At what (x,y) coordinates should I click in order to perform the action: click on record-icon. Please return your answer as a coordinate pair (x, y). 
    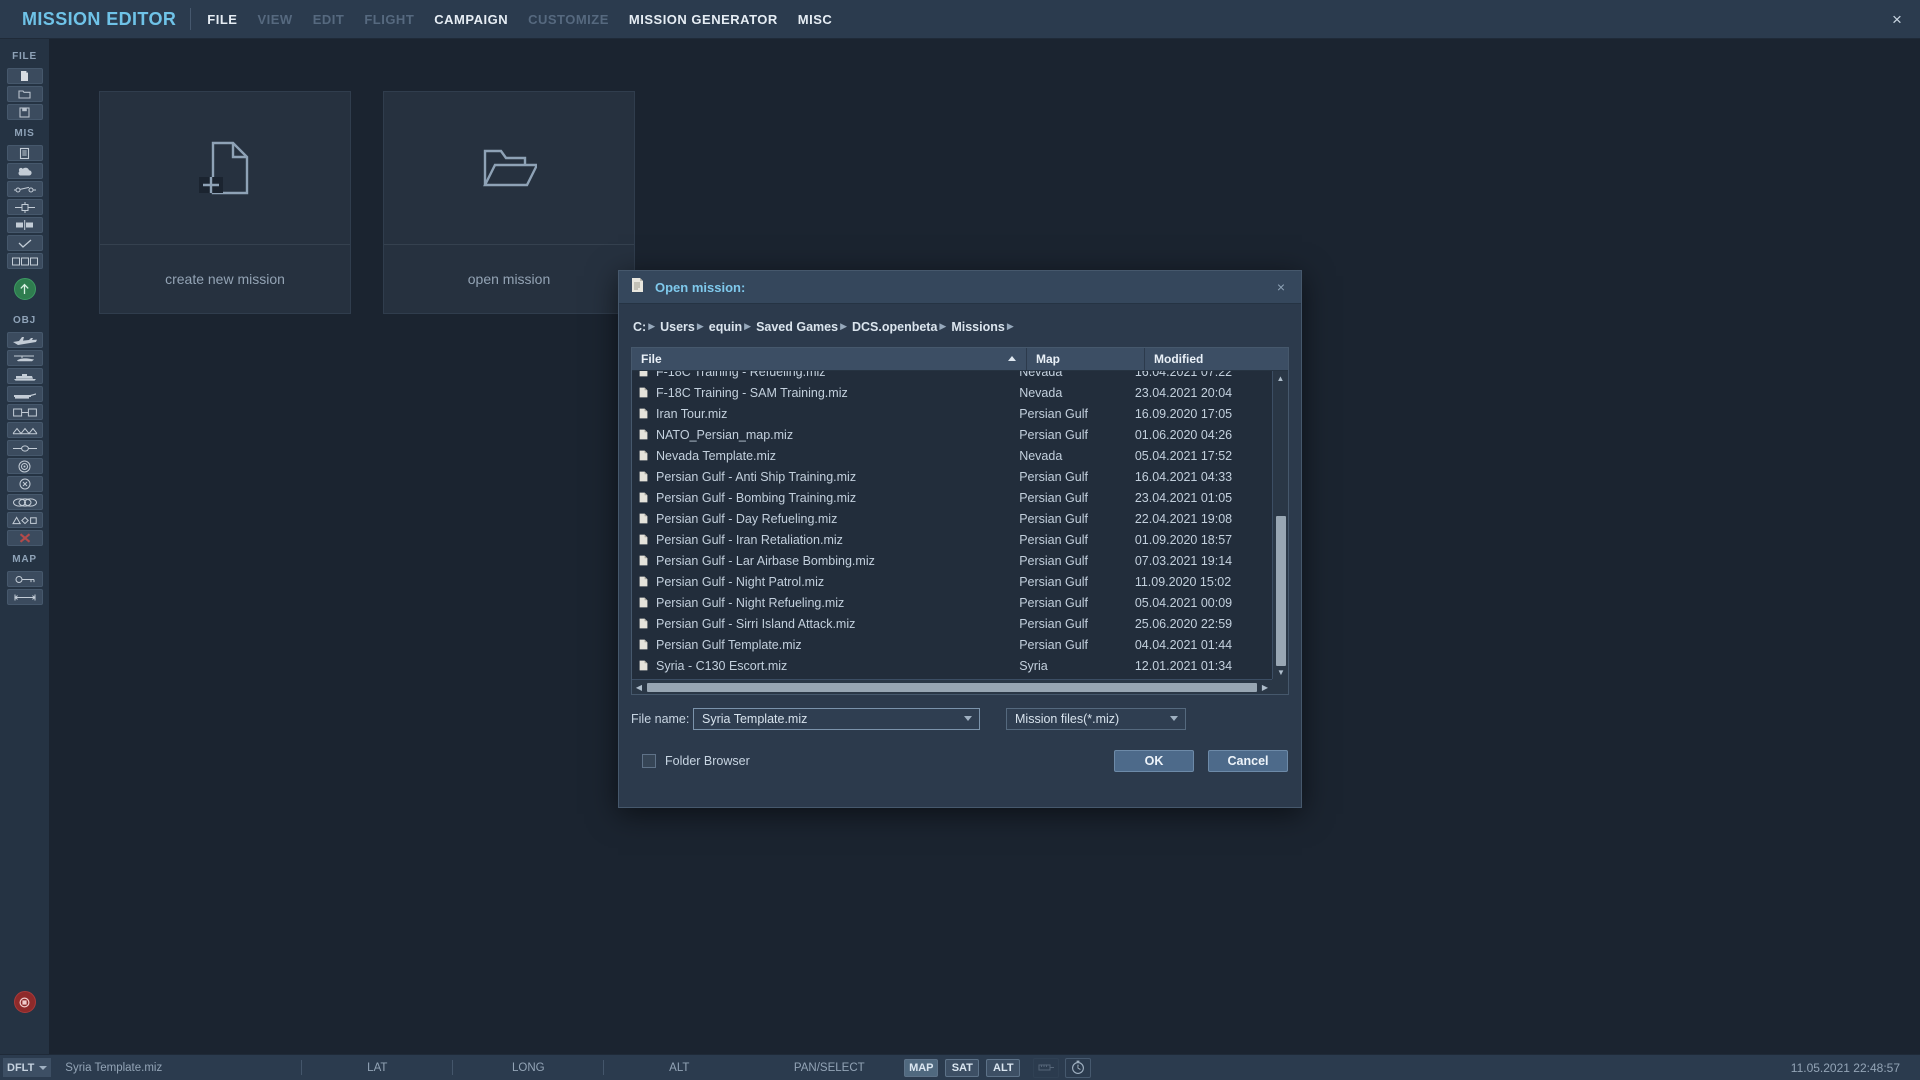
    Looking at the image, I should click on (24, 1002).